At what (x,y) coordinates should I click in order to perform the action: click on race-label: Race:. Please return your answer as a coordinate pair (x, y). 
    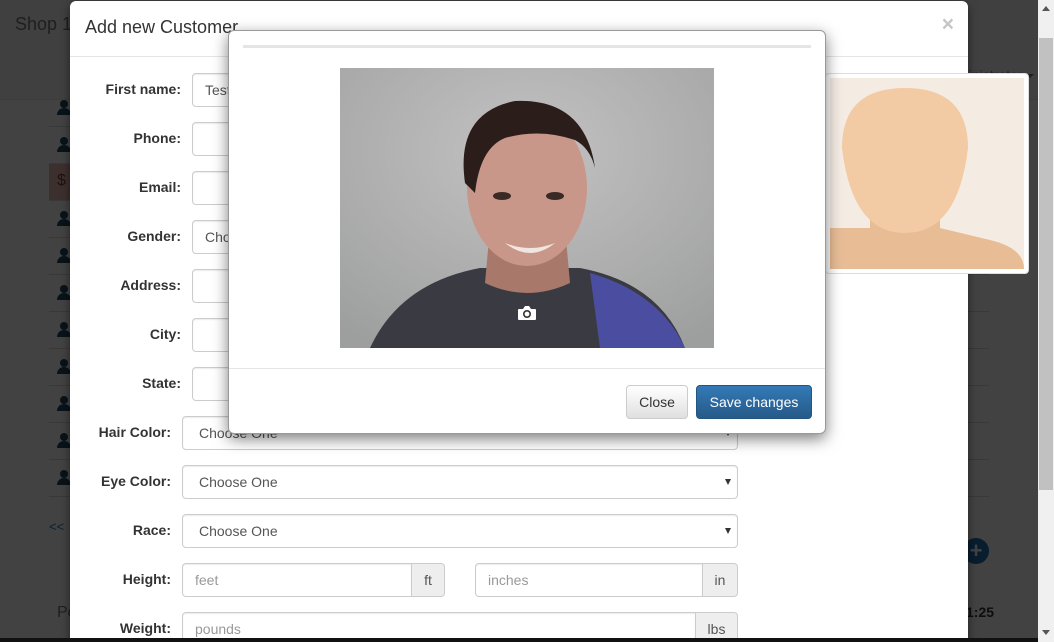
    Looking at the image, I should click on (151, 530).